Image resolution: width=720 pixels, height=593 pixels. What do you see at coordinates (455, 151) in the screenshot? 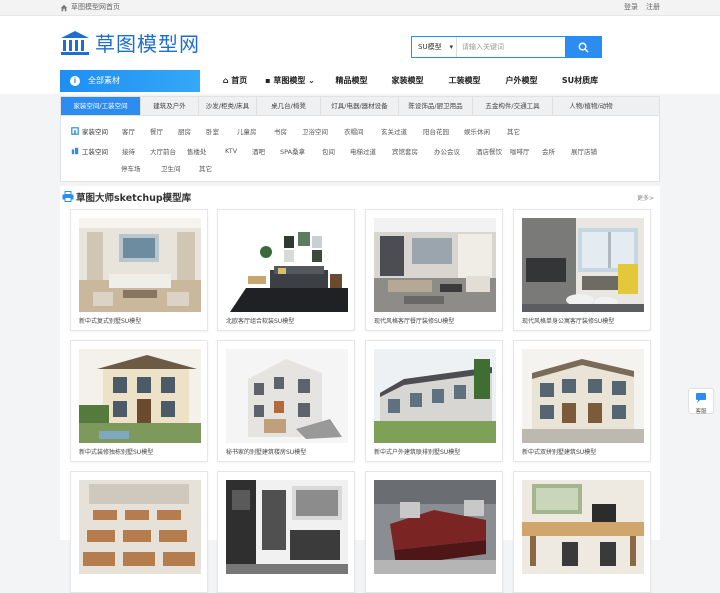
I see `category-link: 办公会议` at bounding box center [455, 151].